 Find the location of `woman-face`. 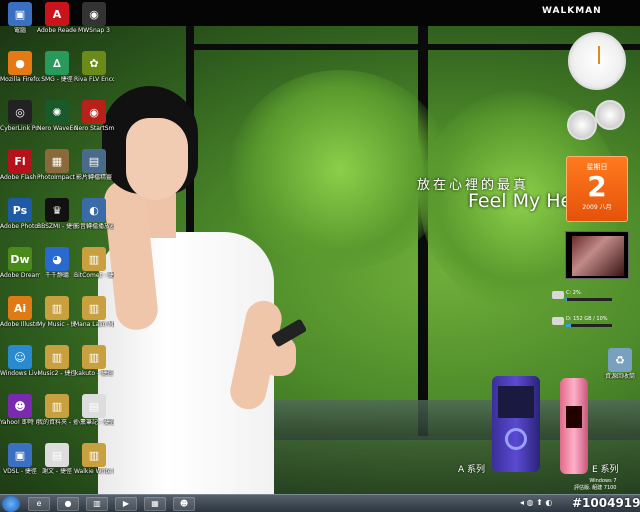

woman-face is located at coordinates (157, 159).